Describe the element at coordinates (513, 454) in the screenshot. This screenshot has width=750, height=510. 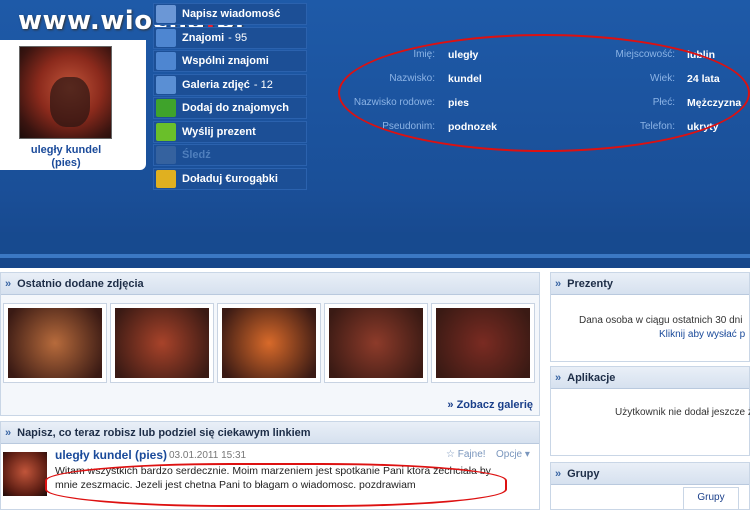
I see `options-menu: Opcje ▾` at that location.